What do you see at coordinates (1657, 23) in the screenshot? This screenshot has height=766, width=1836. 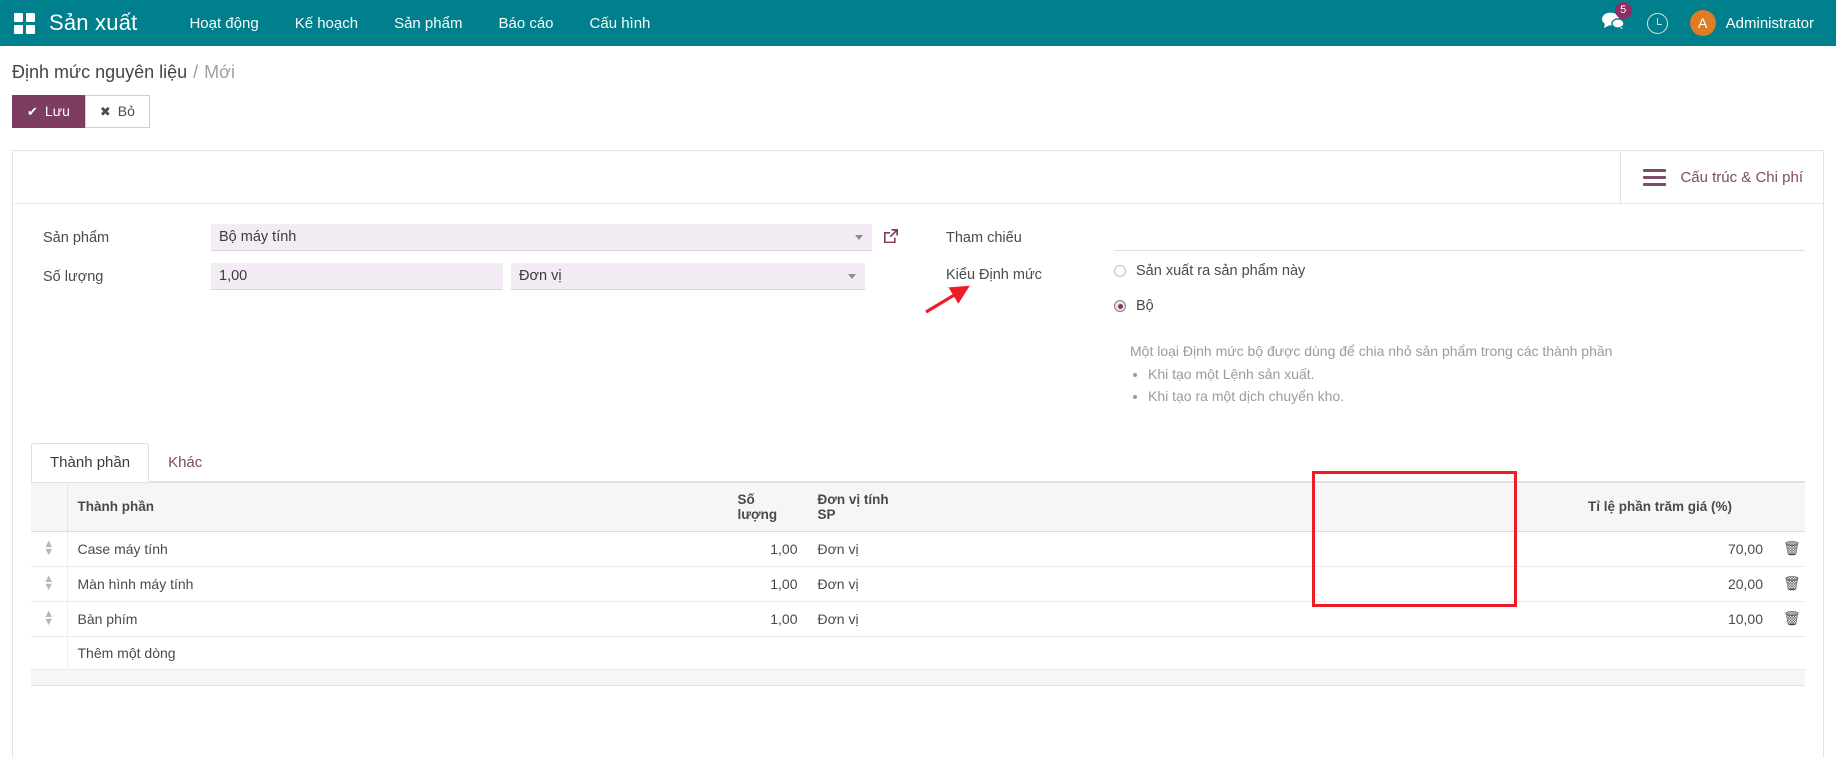 I see `clock-icon` at bounding box center [1657, 23].